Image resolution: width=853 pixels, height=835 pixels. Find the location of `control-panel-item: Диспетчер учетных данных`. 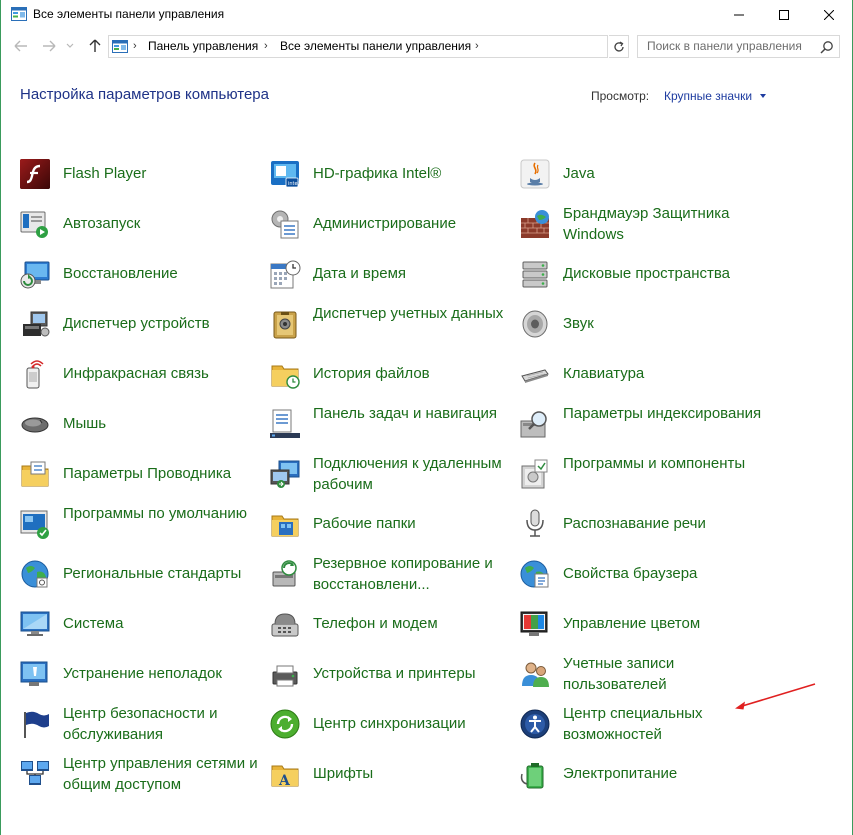

control-panel-item: Диспетчер учетных данных is located at coordinates (389, 324).